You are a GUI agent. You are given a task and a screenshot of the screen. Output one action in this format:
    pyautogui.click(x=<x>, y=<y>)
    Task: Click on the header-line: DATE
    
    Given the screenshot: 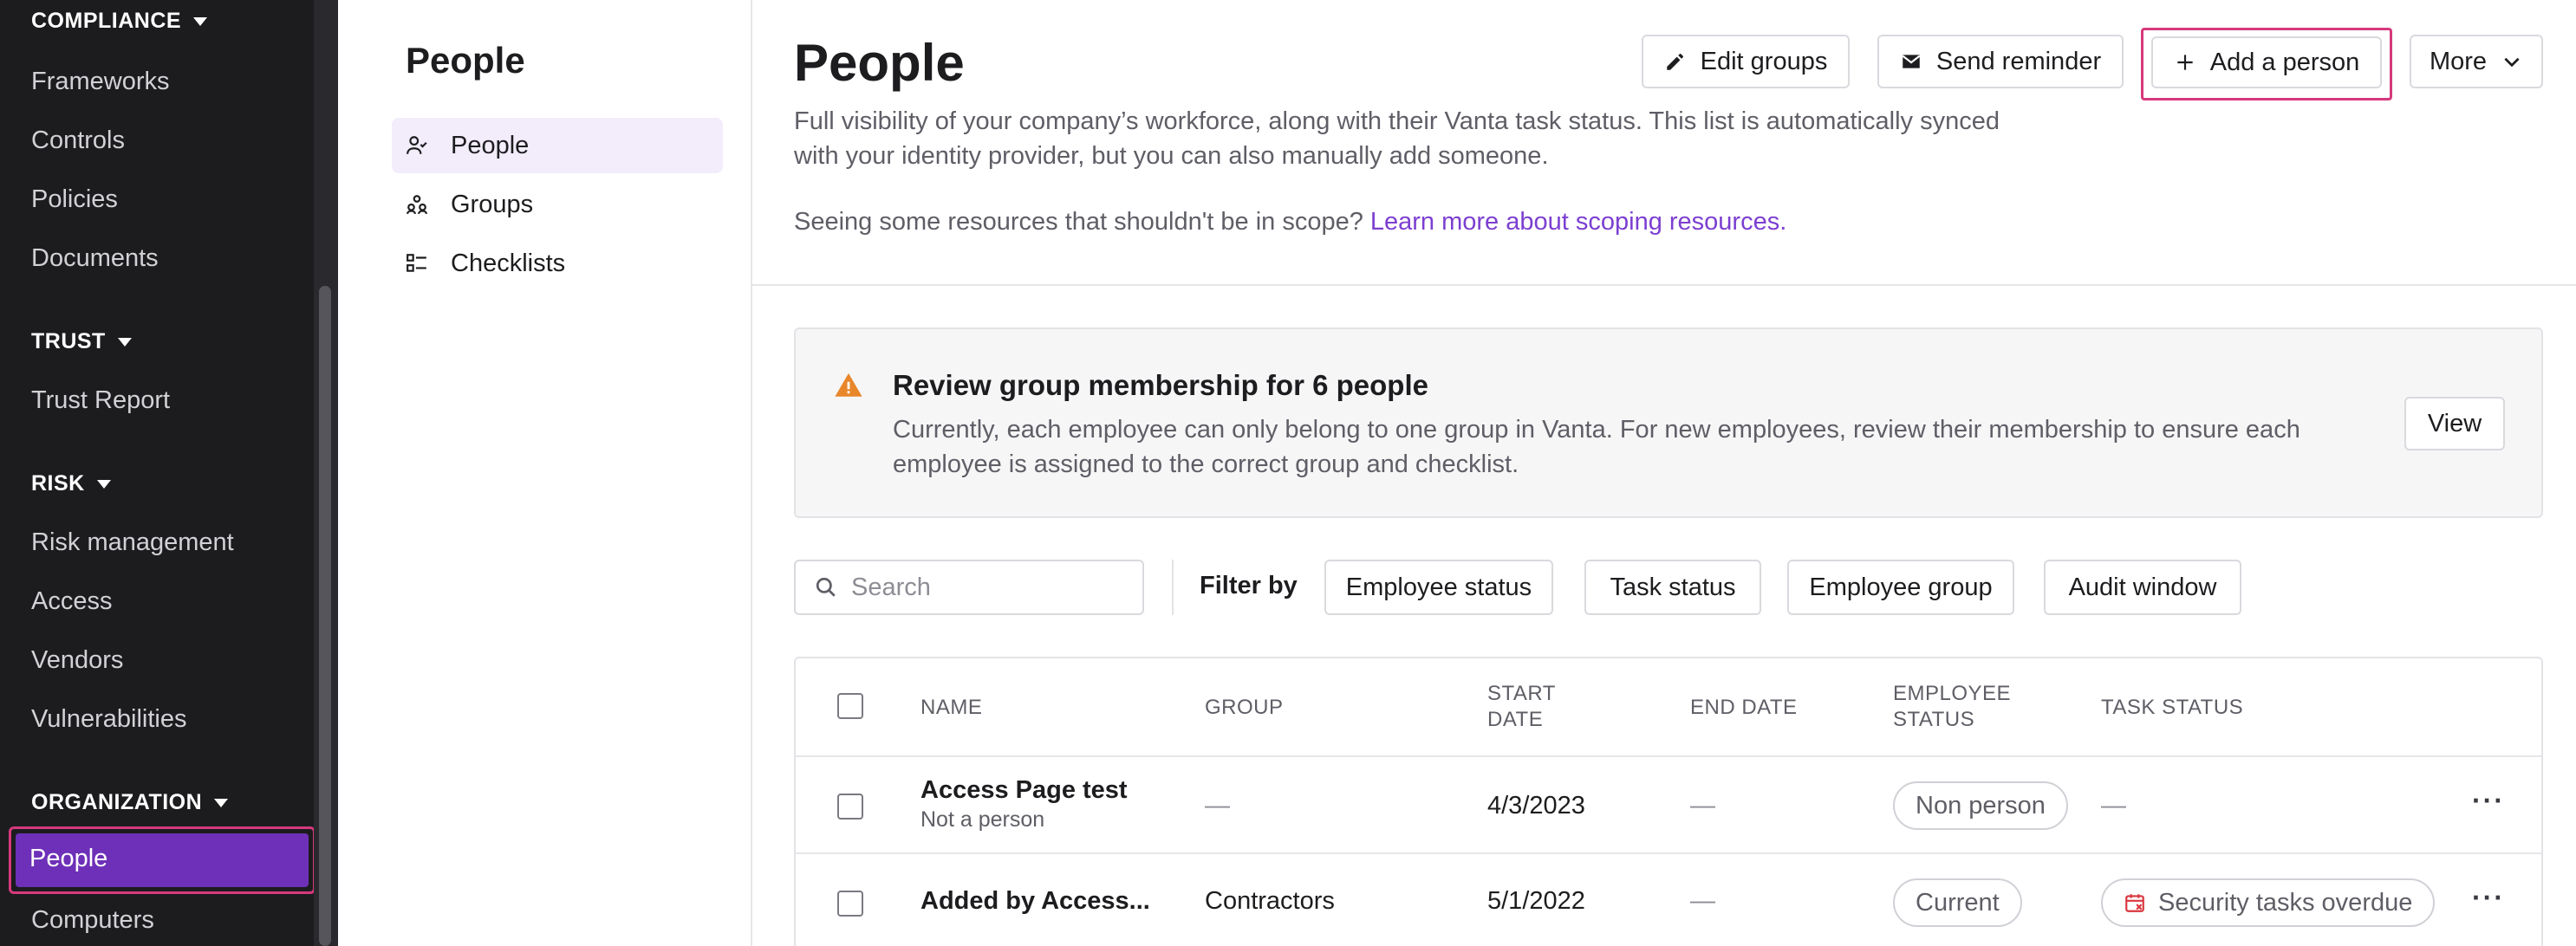 What is the action you would take?
    pyautogui.click(x=1515, y=719)
    